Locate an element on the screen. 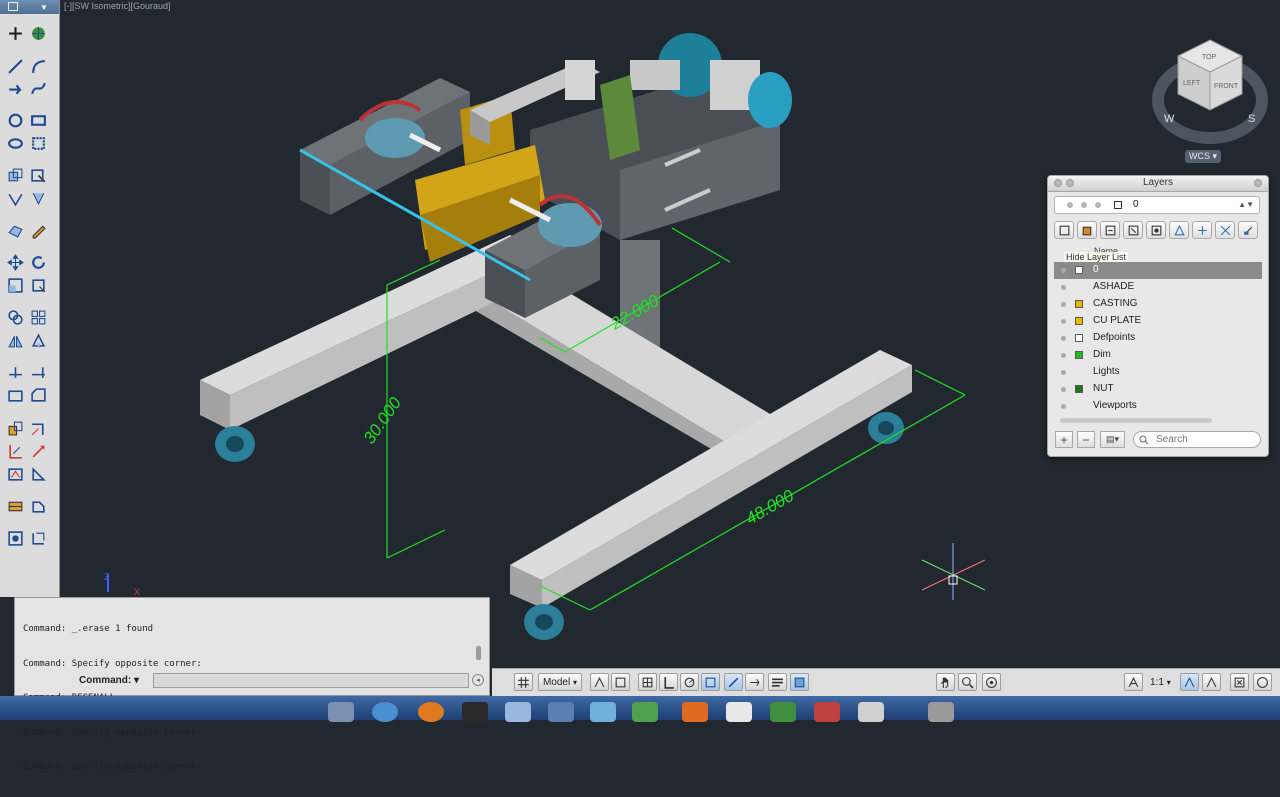  chamfer-tool-icon is located at coordinates (38, 395).